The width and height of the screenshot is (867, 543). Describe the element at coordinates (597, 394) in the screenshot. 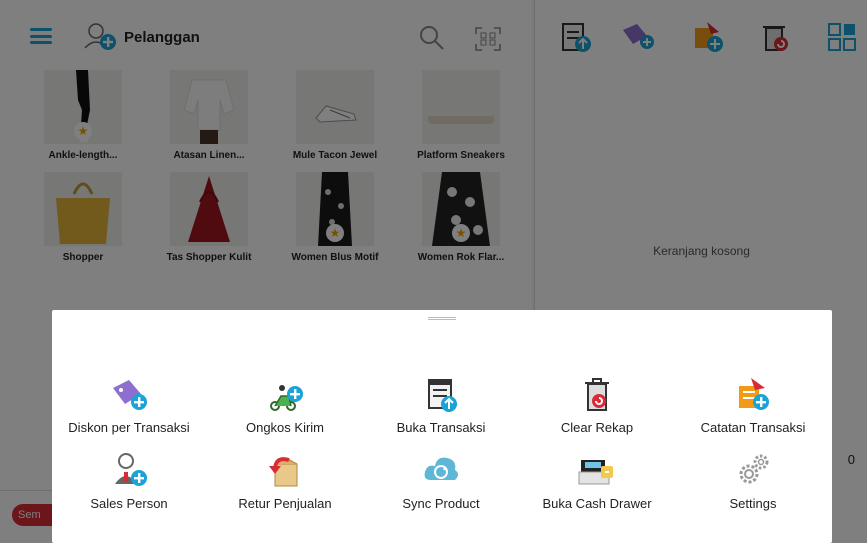

I see `clear-trash-icon` at that location.